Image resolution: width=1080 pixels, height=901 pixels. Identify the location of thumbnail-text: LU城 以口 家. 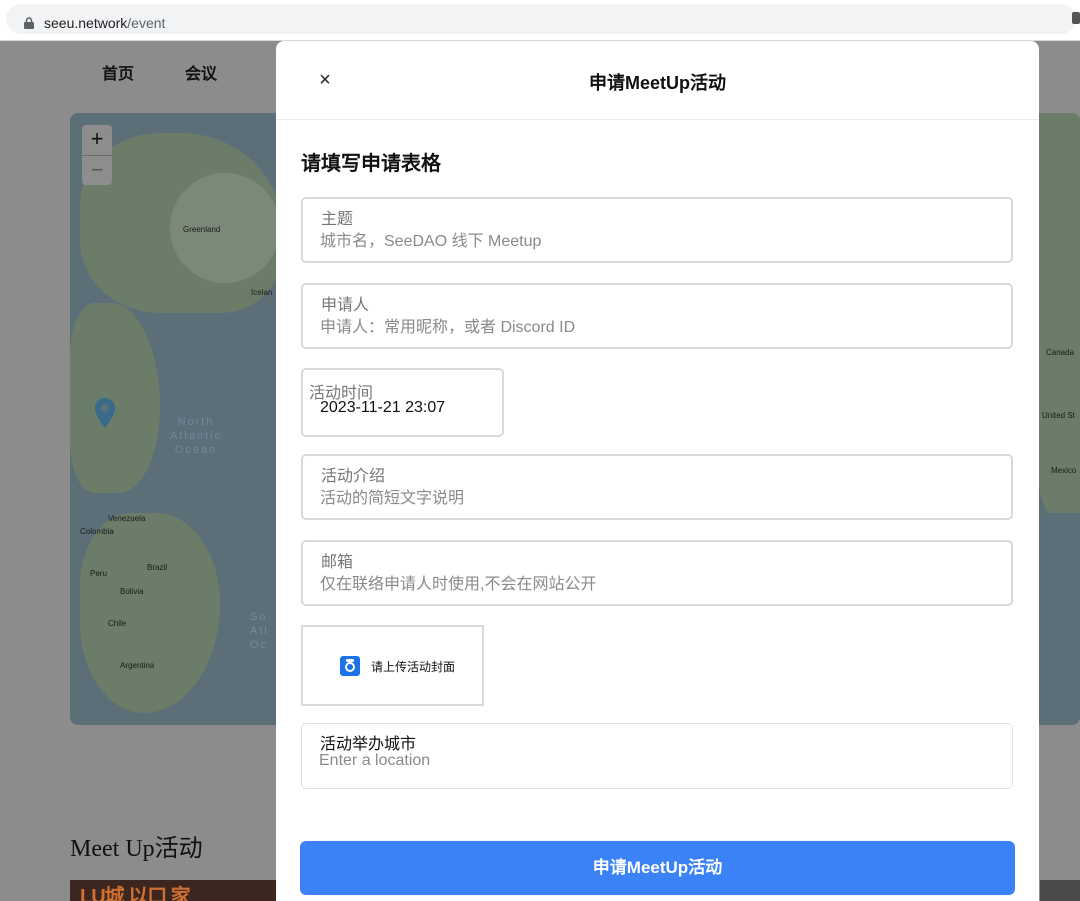
(135, 893).